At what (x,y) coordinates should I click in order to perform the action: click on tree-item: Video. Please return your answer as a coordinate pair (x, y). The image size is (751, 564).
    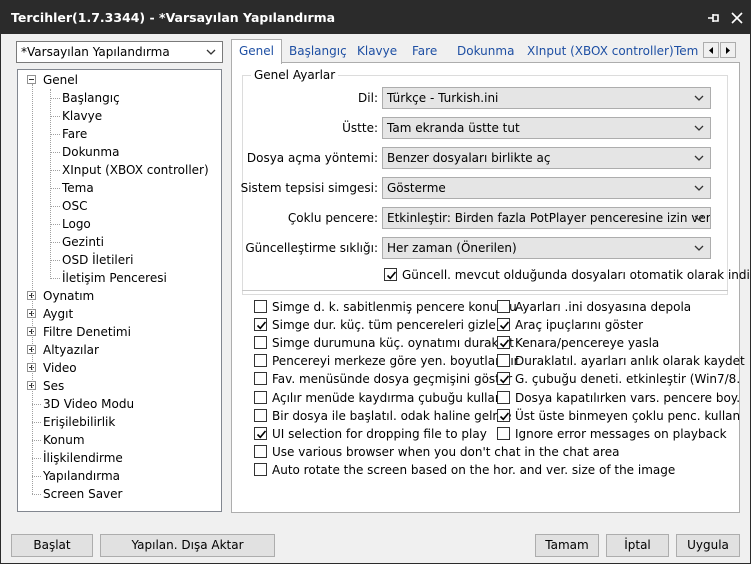
    Looking at the image, I should click on (60, 368).